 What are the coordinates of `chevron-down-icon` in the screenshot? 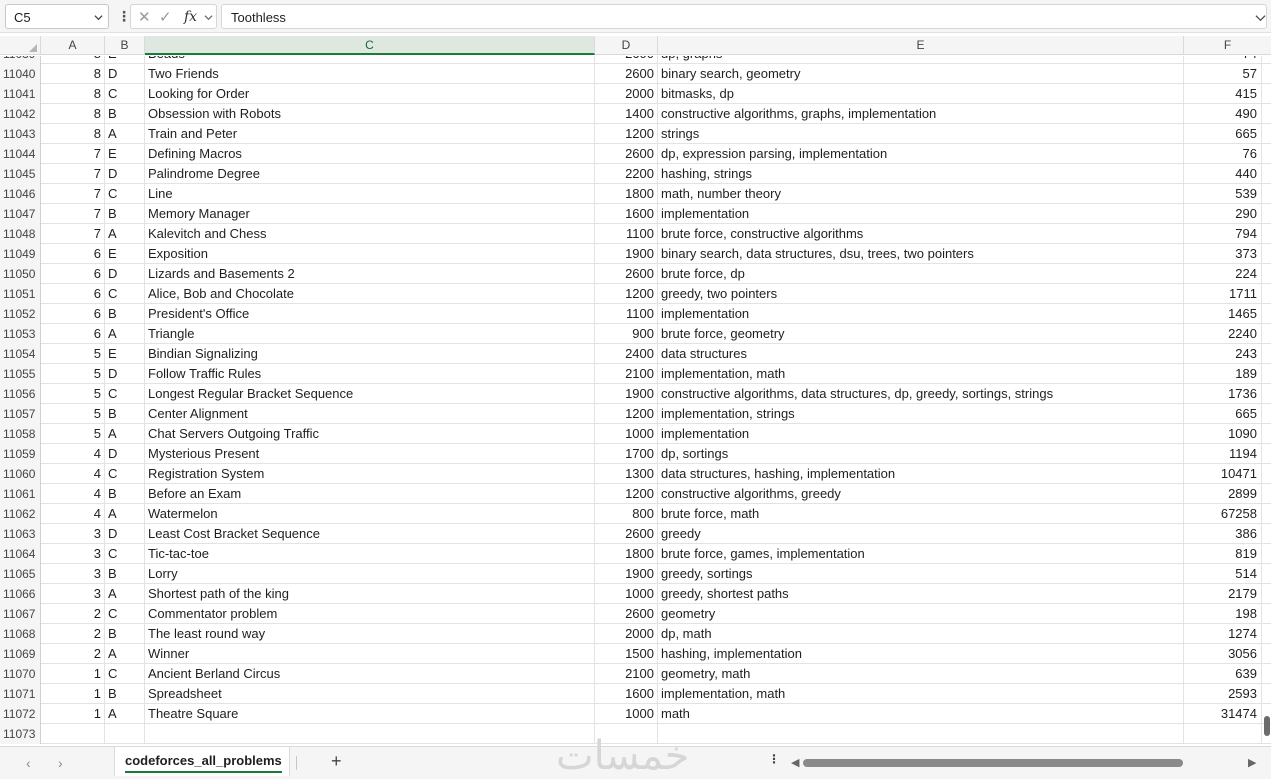 It's located at (208, 17).